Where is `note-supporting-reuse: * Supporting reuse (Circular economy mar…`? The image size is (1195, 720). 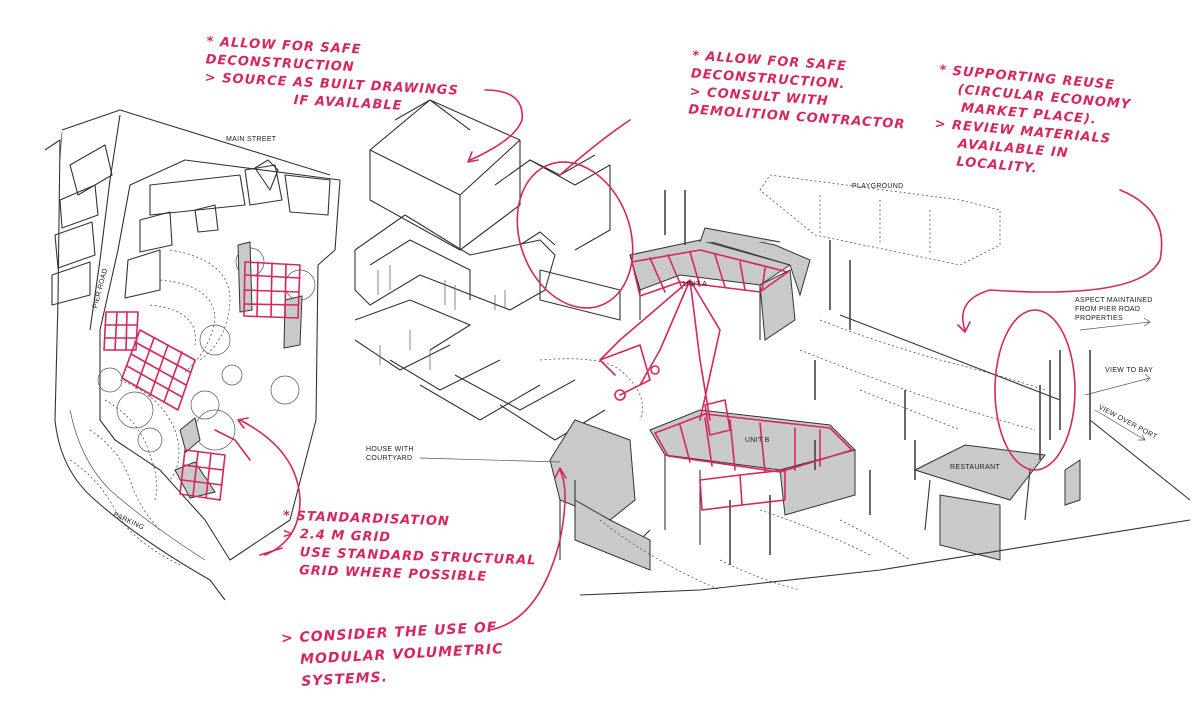
note-supporting-reuse: * Supporting reuse (Circular economy mar… is located at coordinates (1032, 124).